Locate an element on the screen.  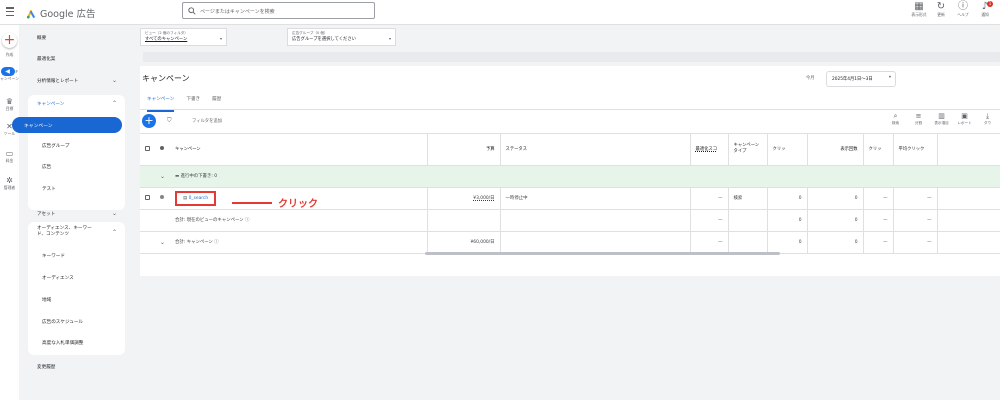
segment-button: ≡ 分割 is located at coordinates (918, 119).